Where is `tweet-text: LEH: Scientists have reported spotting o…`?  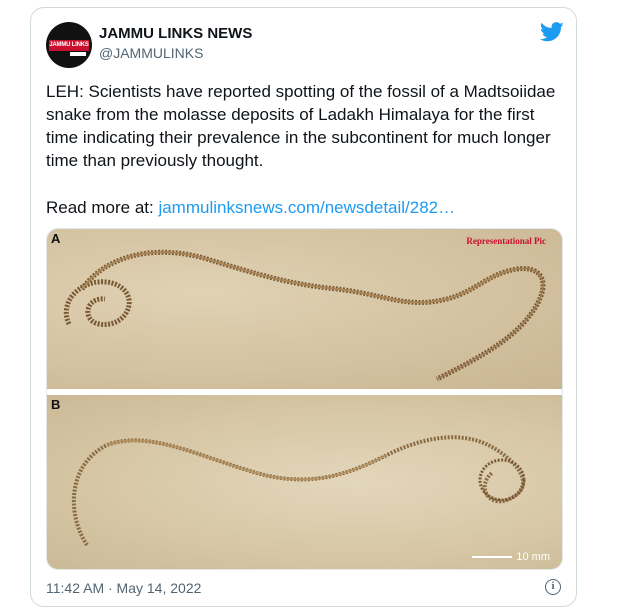 tweet-text: LEH: Scientists have reported spotting o… is located at coordinates (301, 126).